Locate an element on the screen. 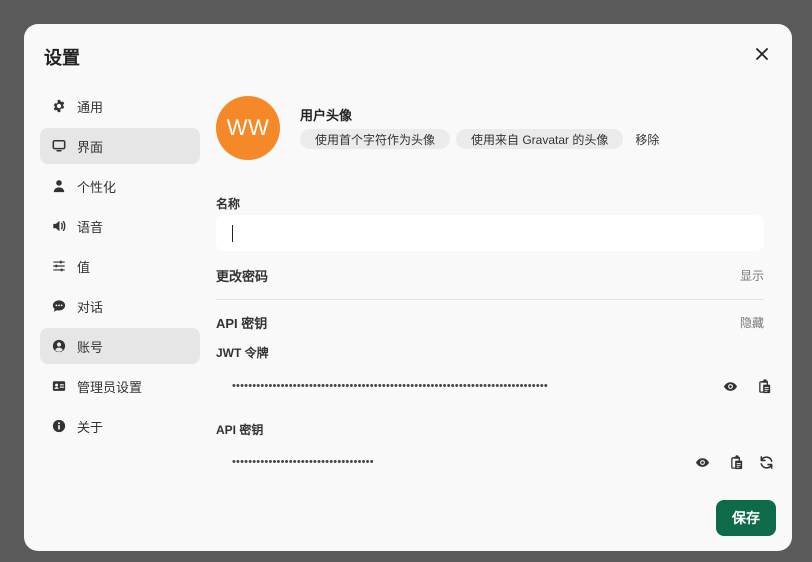  divider is located at coordinates (490, 299).